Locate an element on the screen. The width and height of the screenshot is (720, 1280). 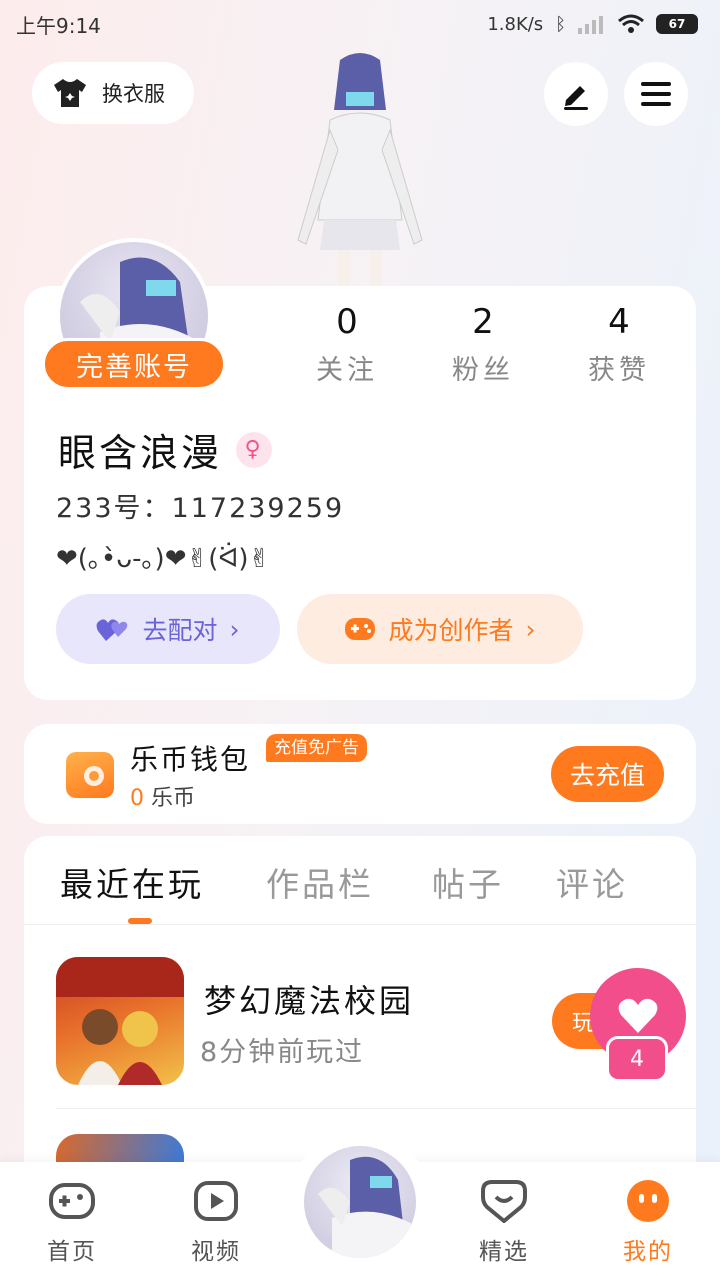
nav-home: 首页 is located at coordinates (72, 1222).